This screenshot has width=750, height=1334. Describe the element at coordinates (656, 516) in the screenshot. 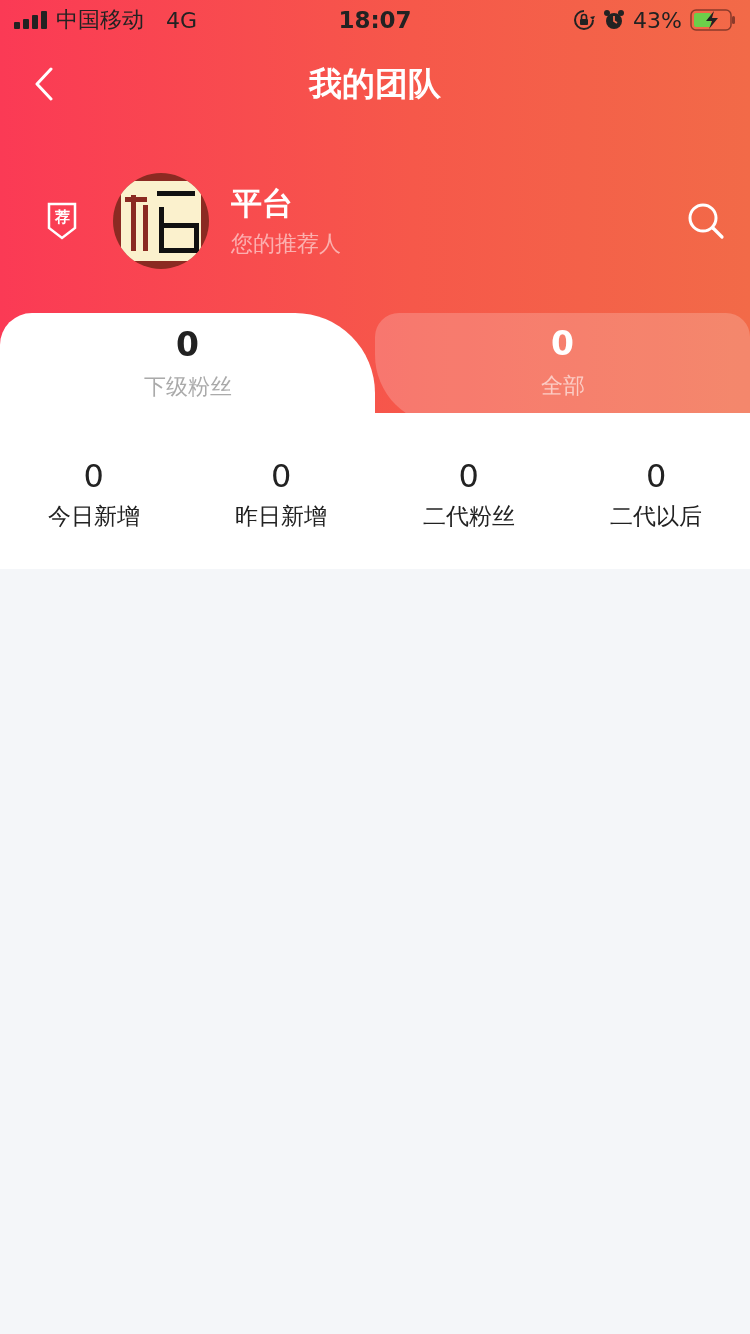

I see `stat-label: 二代以后` at that location.